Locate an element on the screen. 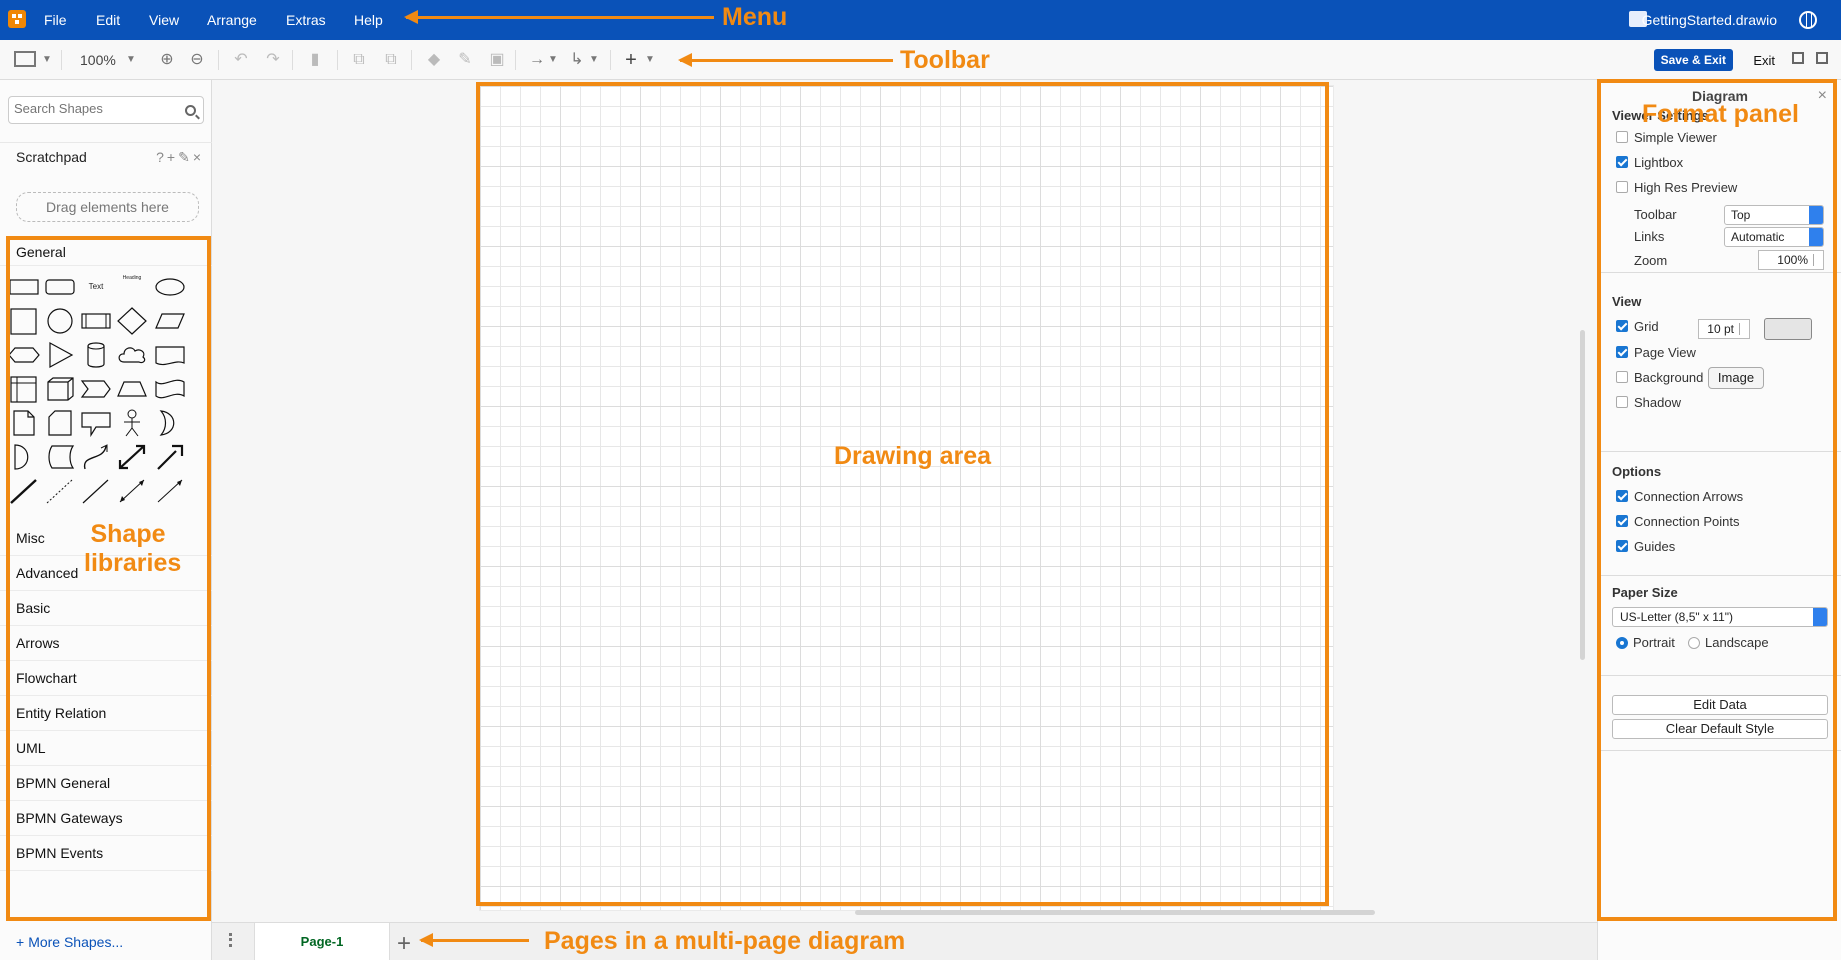 The height and width of the screenshot is (960, 1841). directional-connector-shape is located at coordinates (170, 491).